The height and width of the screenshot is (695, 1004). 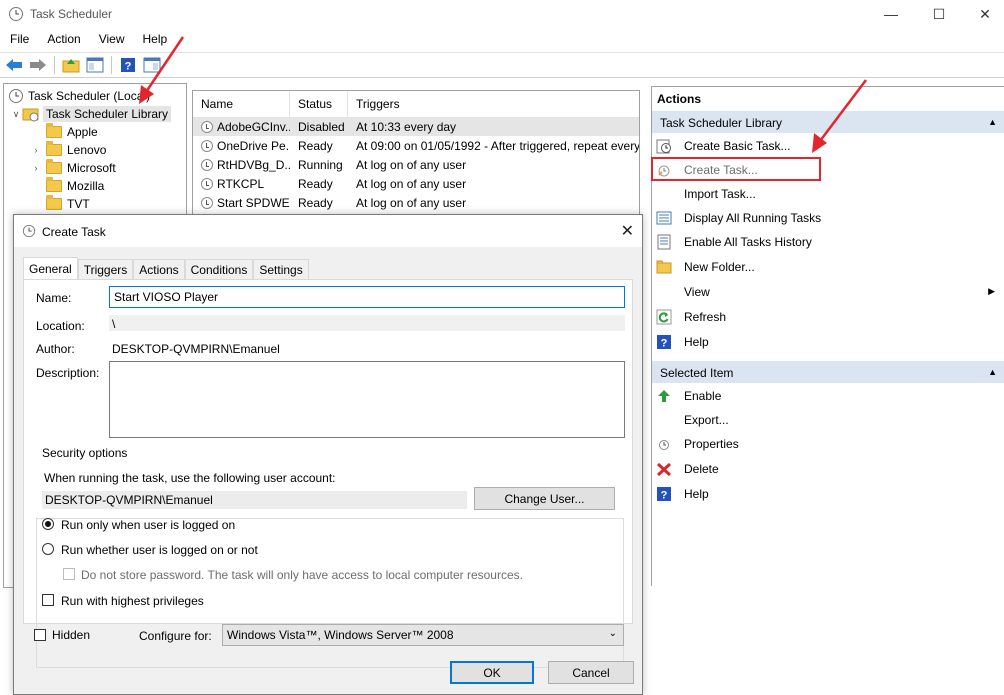 What do you see at coordinates (828, 396) in the screenshot?
I see `action-enable: Enable` at bounding box center [828, 396].